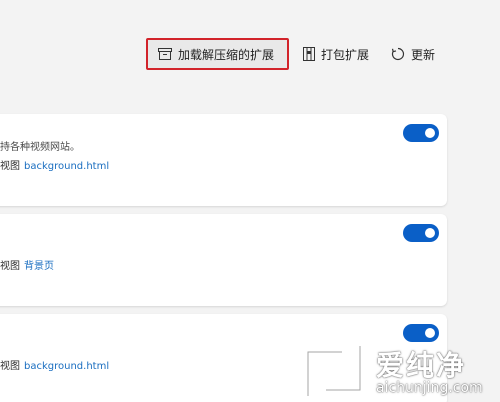 The width and height of the screenshot is (500, 402). Describe the element at coordinates (345, 54) in the screenshot. I see `pack-extension-label: 打包扩展` at that location.